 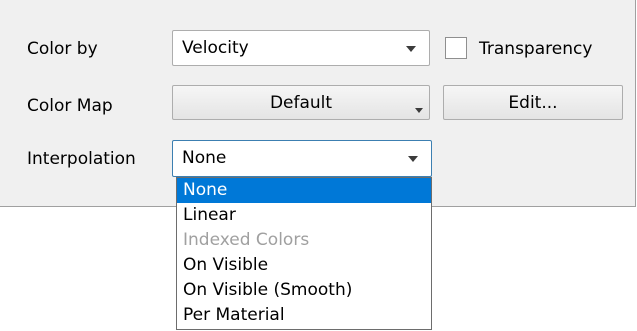 What do you see at coordinates (304, 215) in the screenshot?
I see `dropdown-option: Linear` at bounding box center [304, 215].